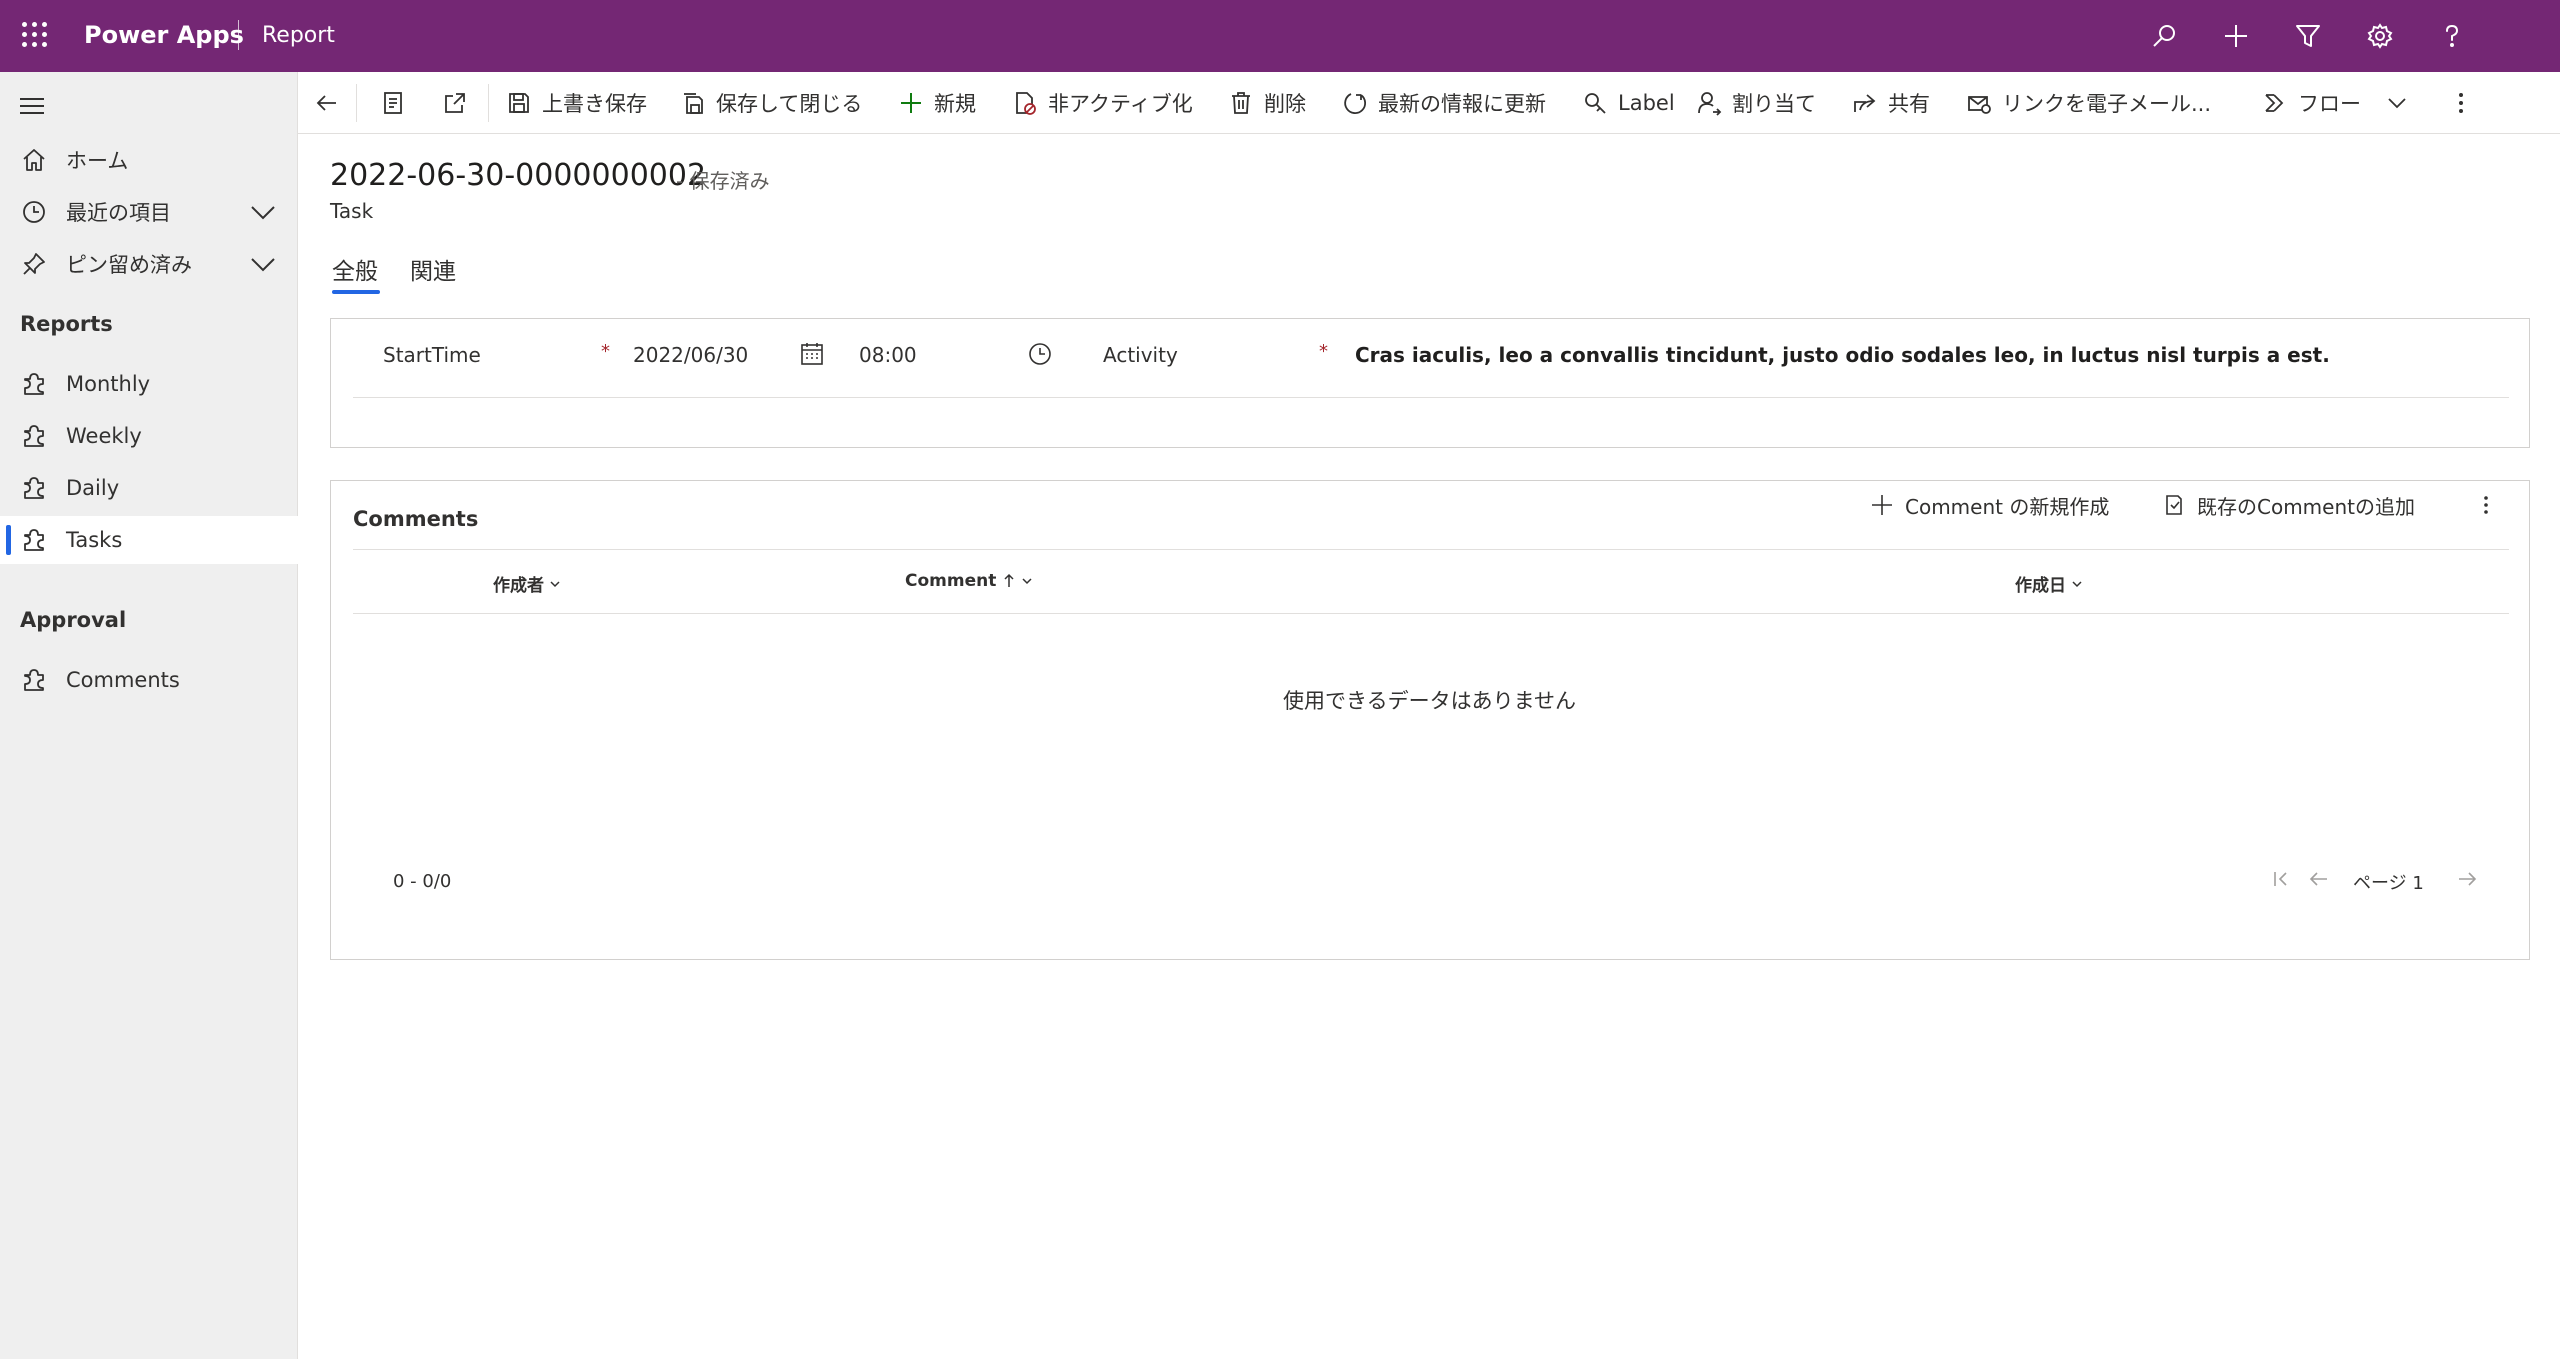  I want to click on delete-button: 削除, so click(1267, 103).